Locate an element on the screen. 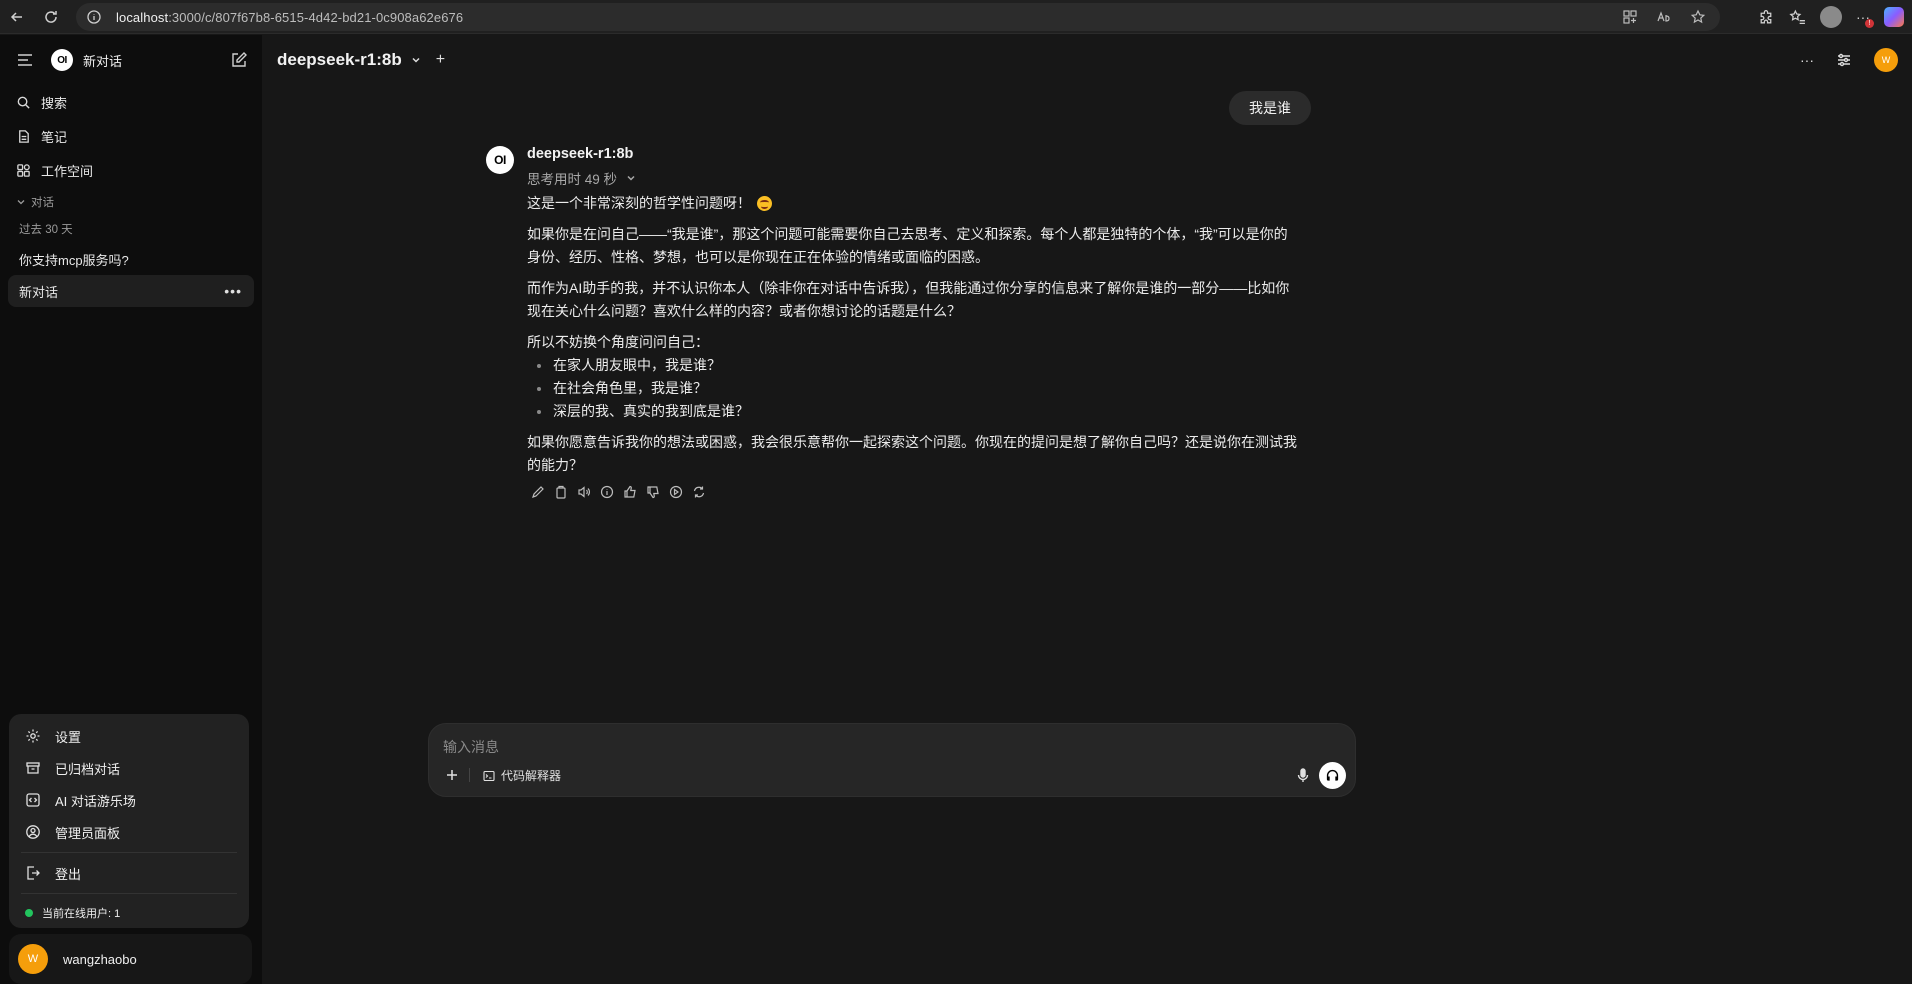 This screenshot has height=984, width=1912. continue-icon is located at coordinates (676, 492).